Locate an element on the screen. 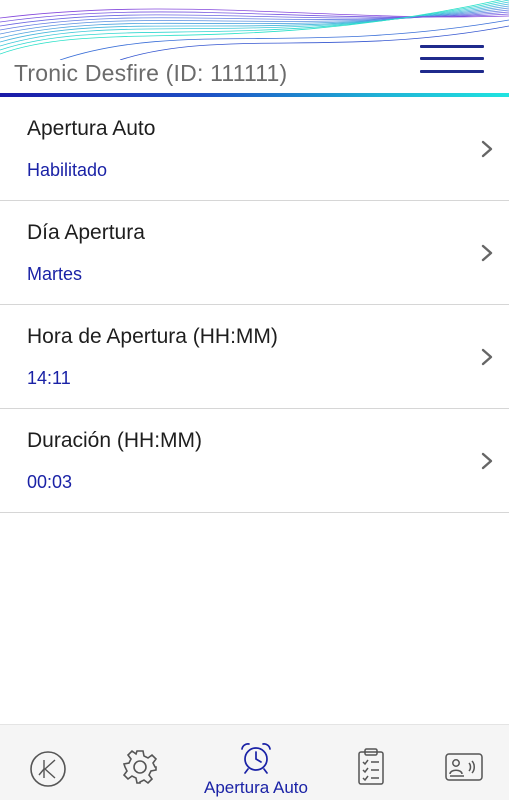  setting-label: Apertura Auto is located at coordinates (91, 128).